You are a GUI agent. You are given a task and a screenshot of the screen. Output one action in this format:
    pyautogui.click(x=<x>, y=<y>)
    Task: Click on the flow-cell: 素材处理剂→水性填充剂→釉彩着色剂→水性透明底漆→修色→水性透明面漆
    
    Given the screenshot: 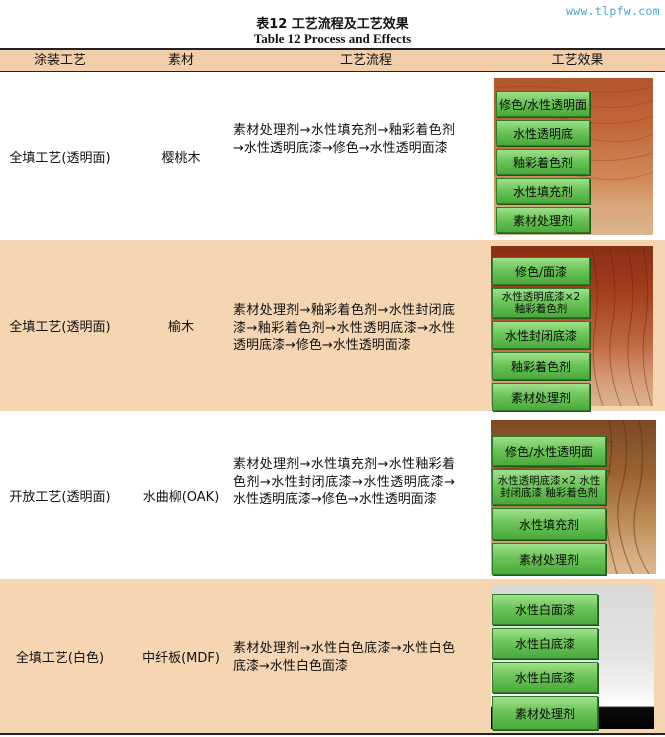 What is the action you would take?
    pyautogui.click(x=344, y=139)
    